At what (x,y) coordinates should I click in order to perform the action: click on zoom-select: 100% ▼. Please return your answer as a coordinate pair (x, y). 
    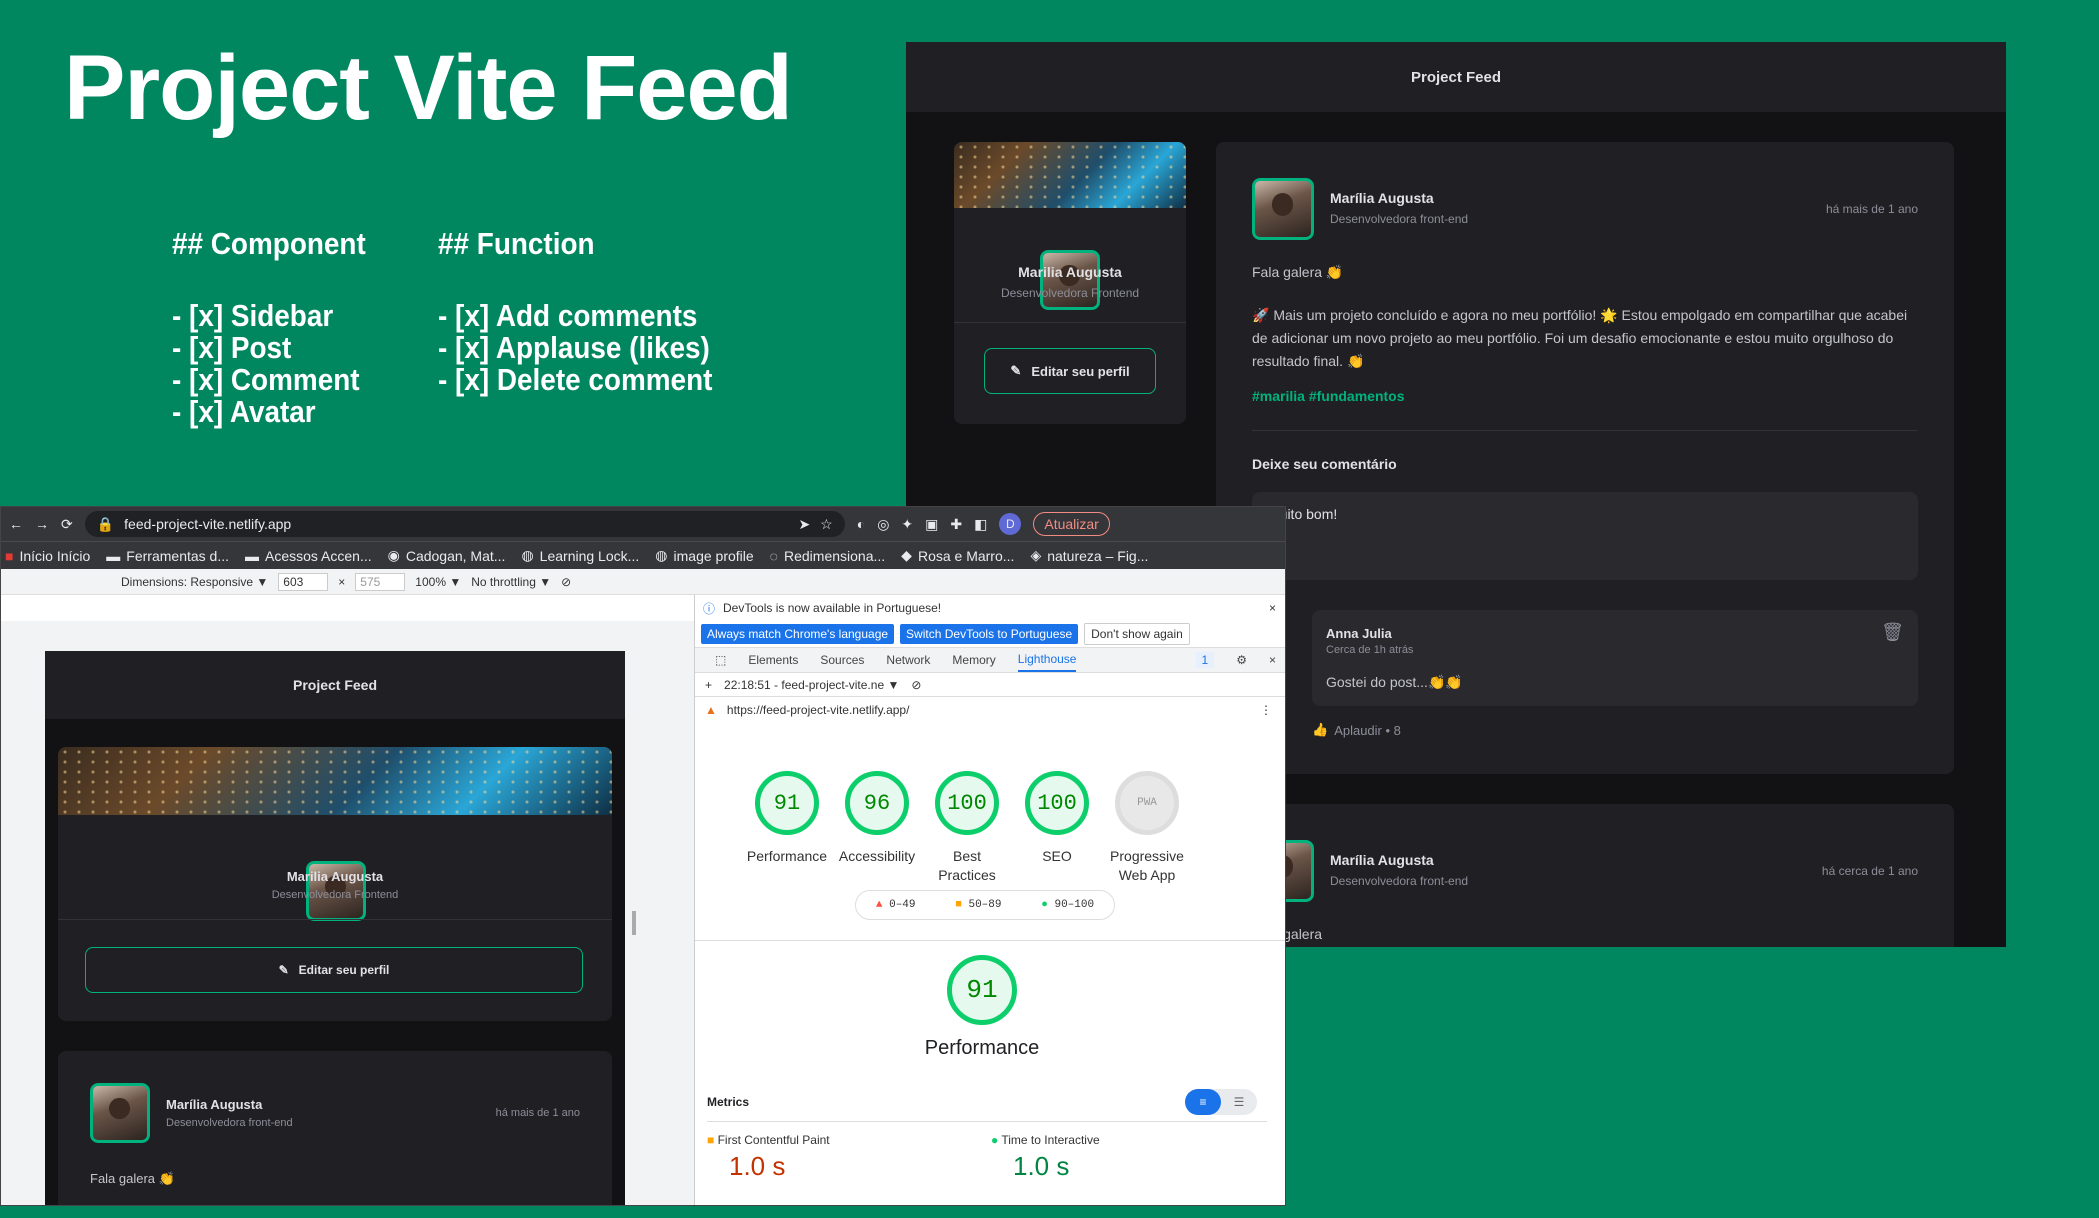
    Looking at the image, I should click on (438, 582).